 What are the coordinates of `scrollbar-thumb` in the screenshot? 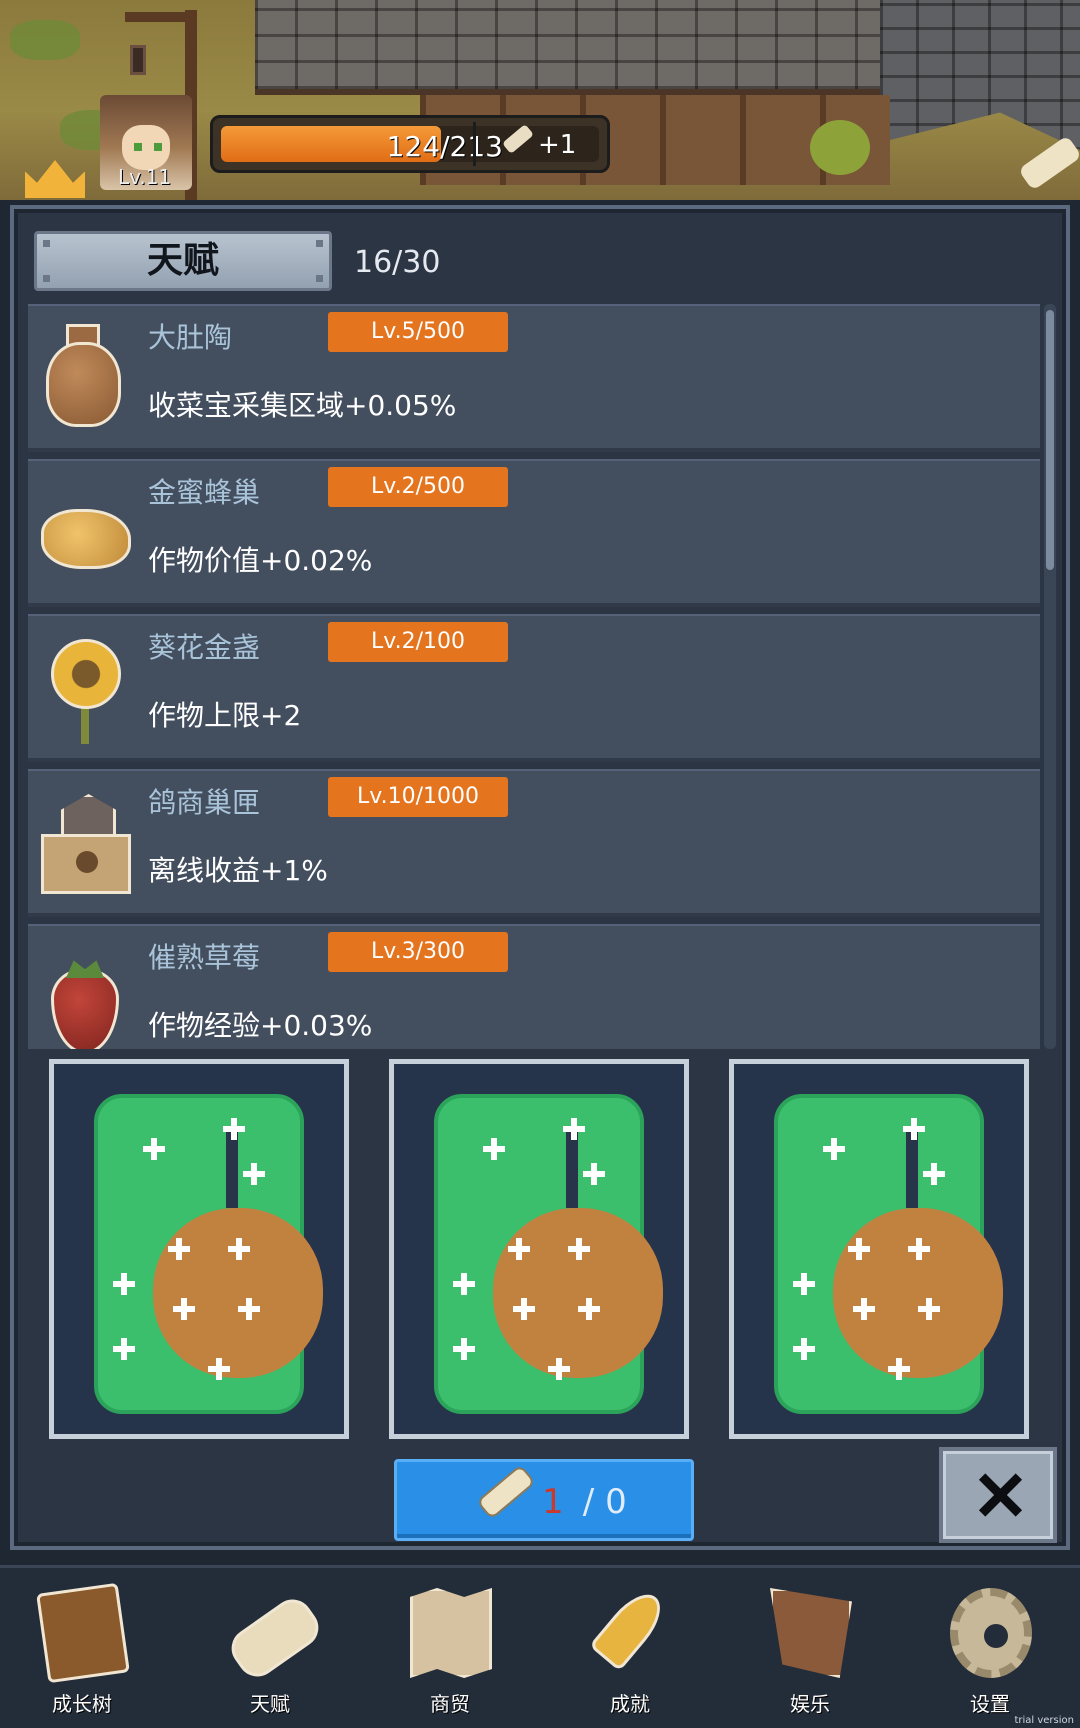 It's located at (1050, 440).